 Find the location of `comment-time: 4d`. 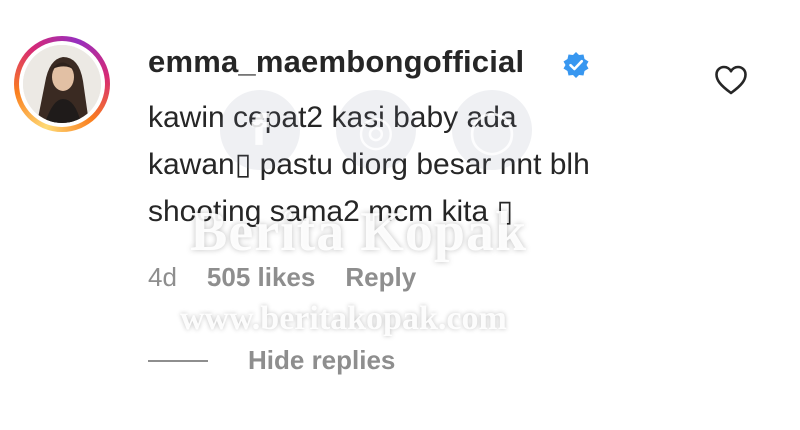

comment-time: 4d is located at coordinates (162, 277).